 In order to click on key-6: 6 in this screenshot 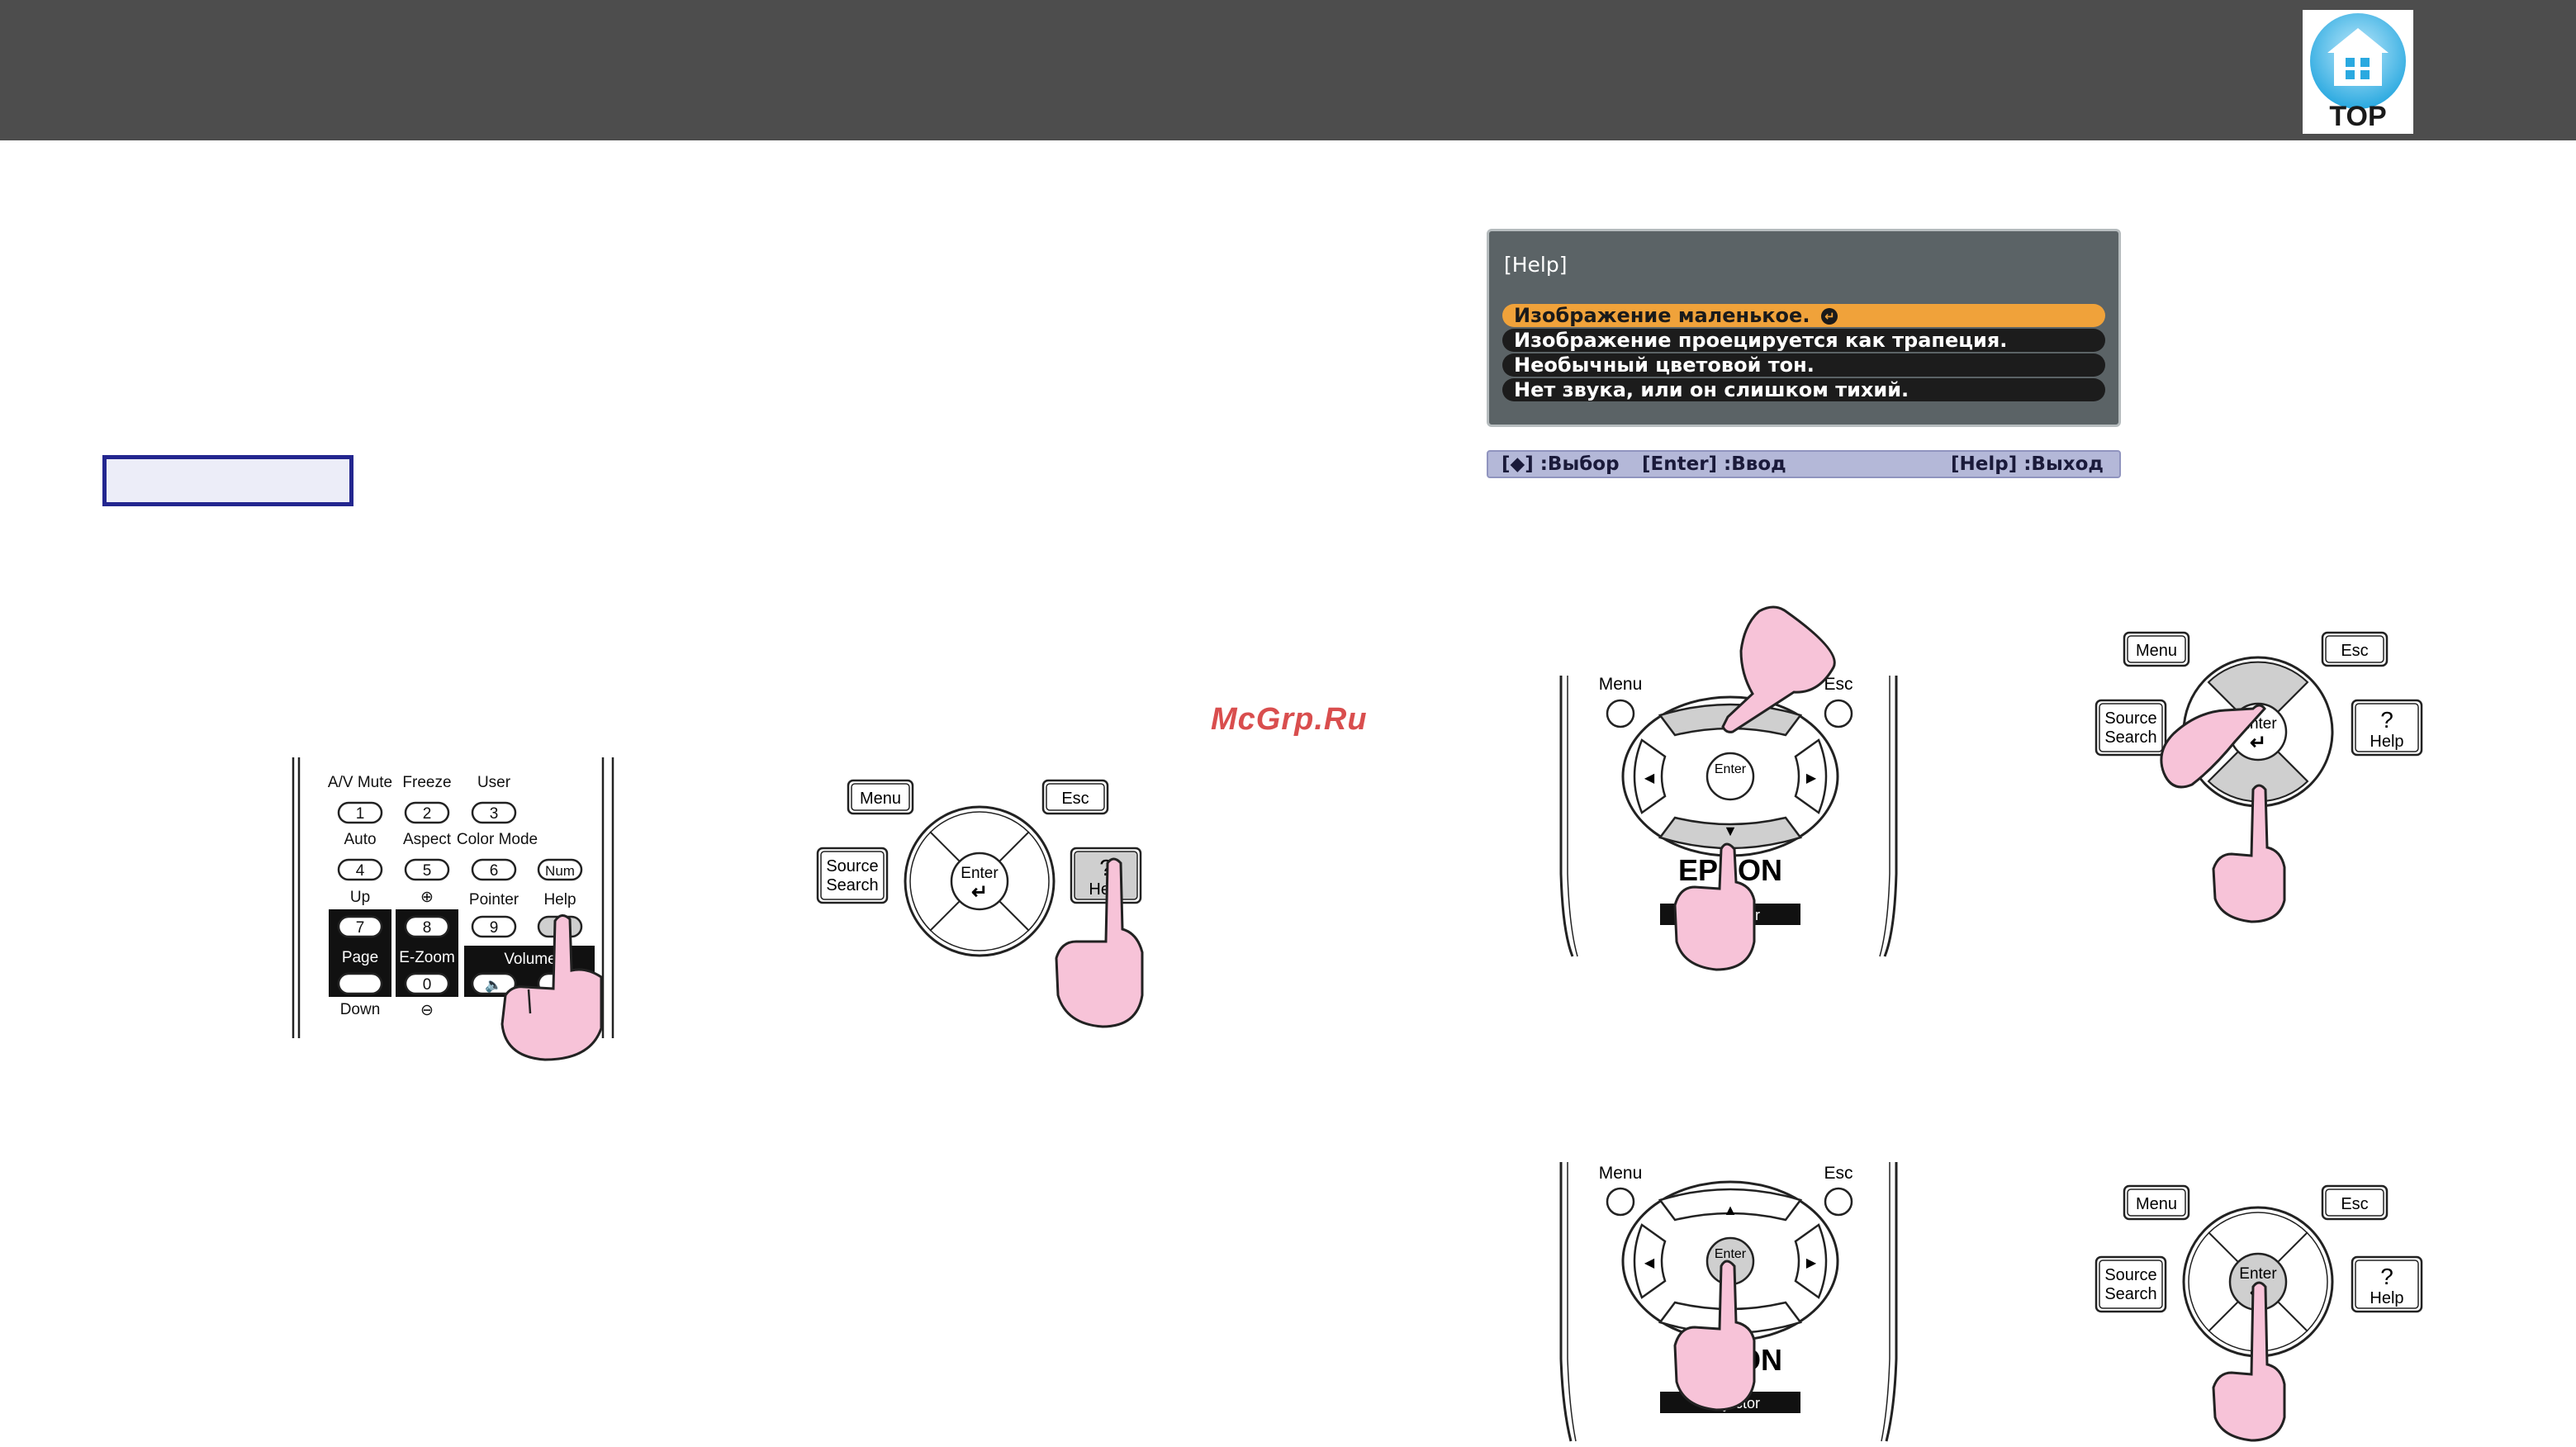, I will do `click(495, 871)`.